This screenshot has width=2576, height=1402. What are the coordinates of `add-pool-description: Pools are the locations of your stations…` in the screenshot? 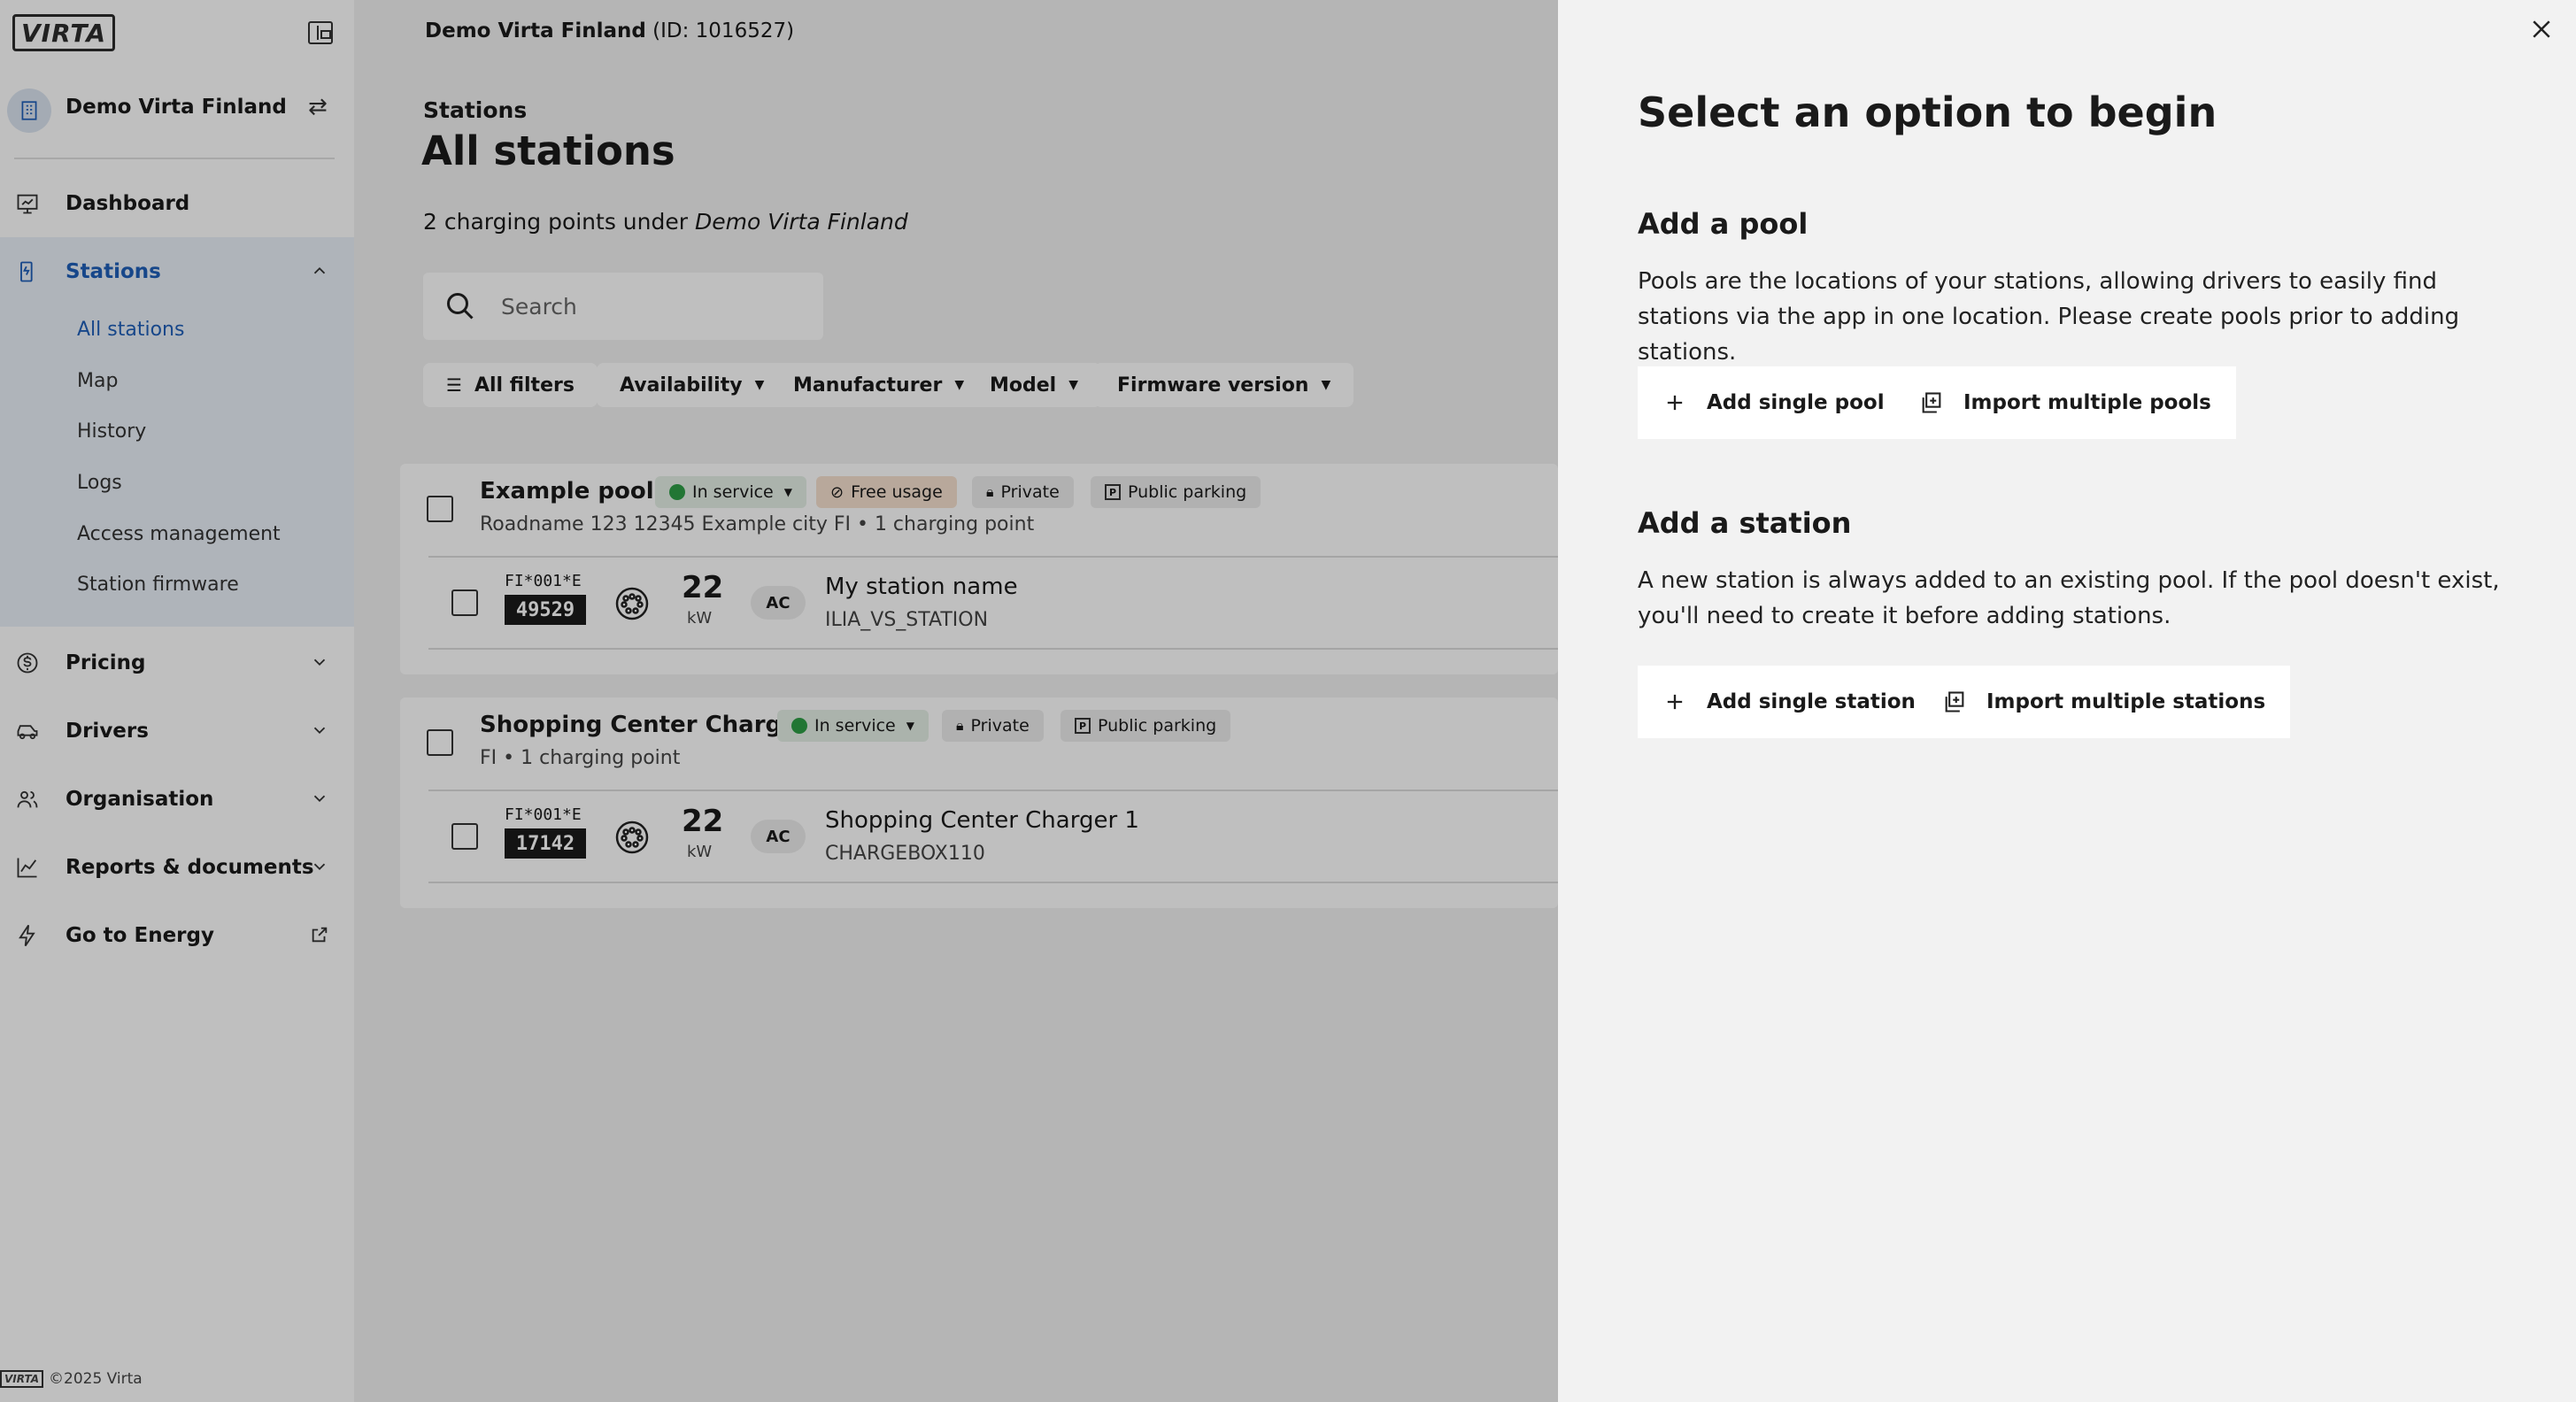 It's located at (2049, 317).